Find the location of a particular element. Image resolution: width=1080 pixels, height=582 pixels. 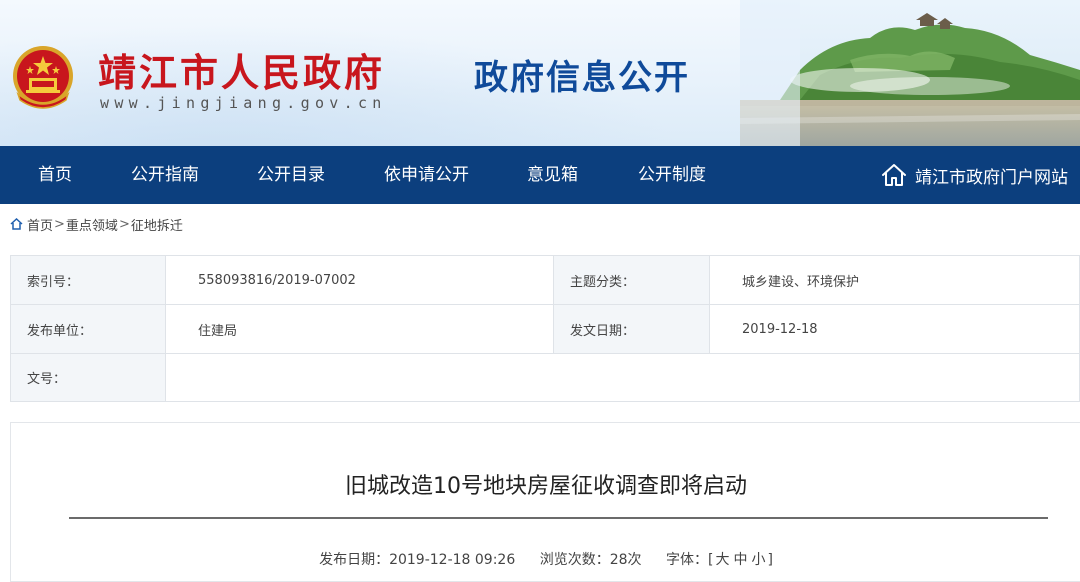

main-navbar: 首页 公开指南 公开目录 依申请公开 意见箱 公开制度 靖江市政府门户网站 is located at coordinates (540, 175).